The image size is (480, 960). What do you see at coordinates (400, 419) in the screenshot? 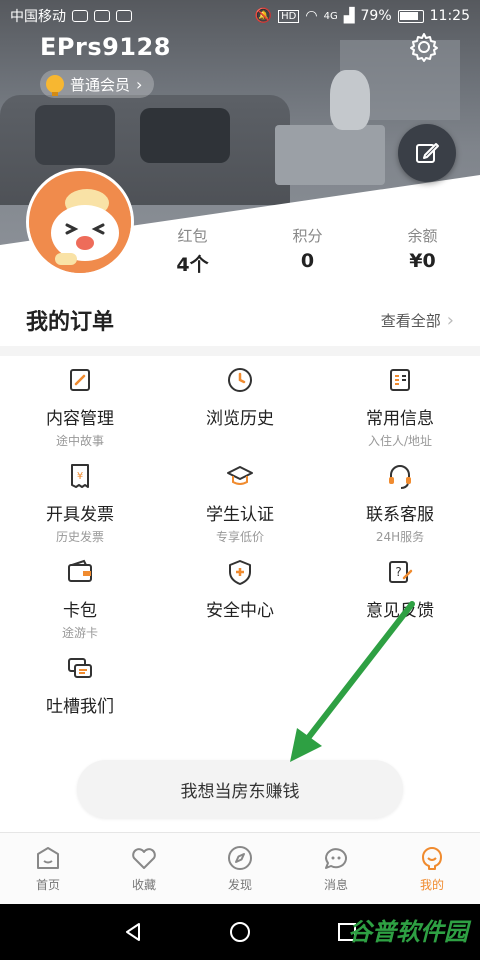
I see `grid-item-label: 常用信息` at bounding box center [400, 419].